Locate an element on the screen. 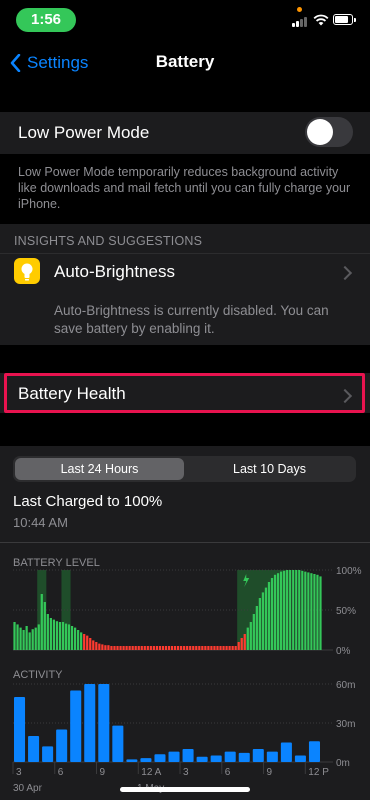  status-time: 1:56 is located at coordinates (46, 20).